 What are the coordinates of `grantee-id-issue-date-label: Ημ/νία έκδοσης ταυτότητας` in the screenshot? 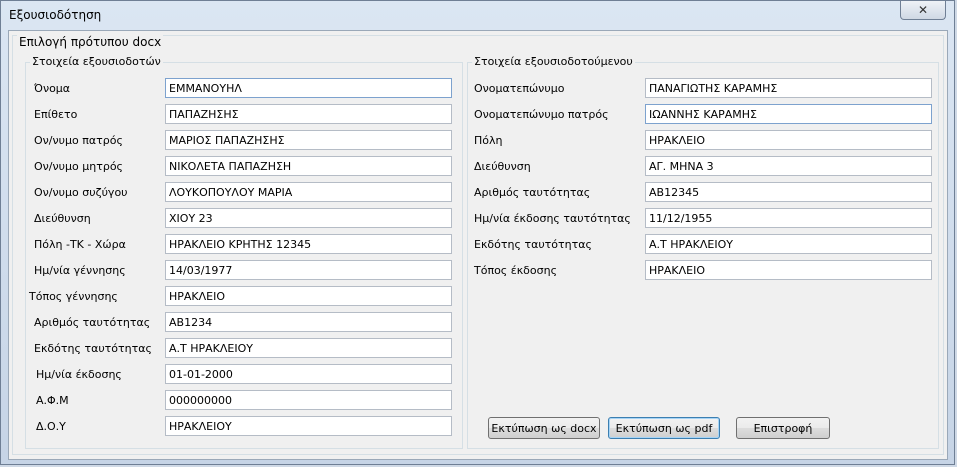 It's located at (552, 218).